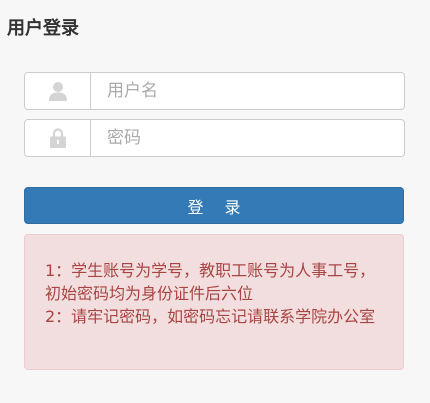  Describe the element at coordinates (247, 91) in the screenshot. I see `username-input` at that location.